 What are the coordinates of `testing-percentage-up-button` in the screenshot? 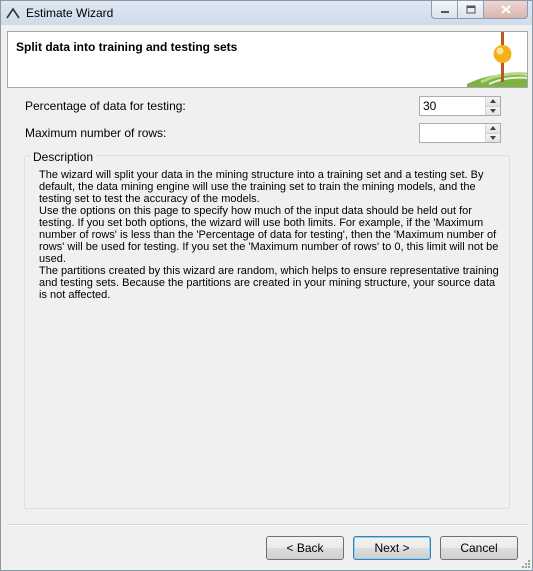 It's located at (493, 102).